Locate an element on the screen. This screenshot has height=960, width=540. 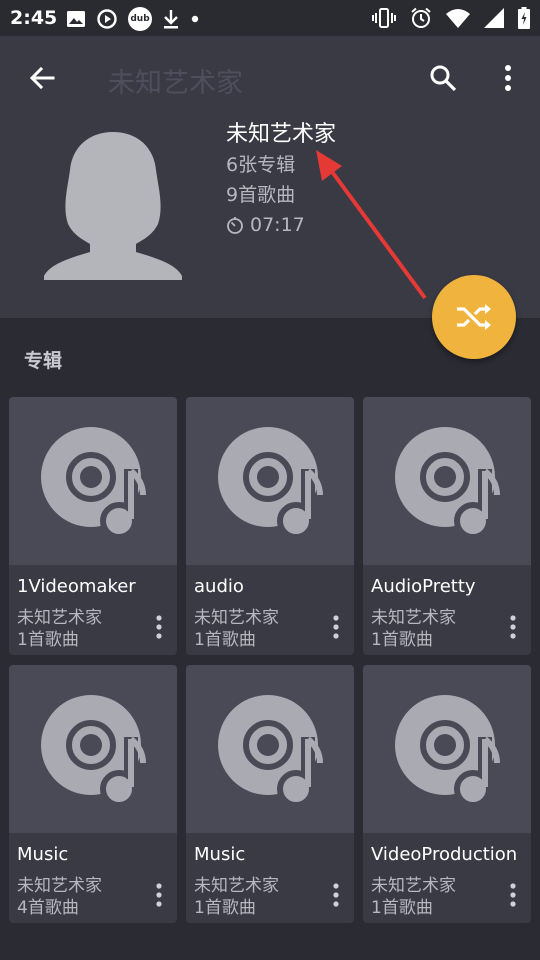
album-card: Music 未知艺术家 1首歌曲 is located at coordinates (270, 794).